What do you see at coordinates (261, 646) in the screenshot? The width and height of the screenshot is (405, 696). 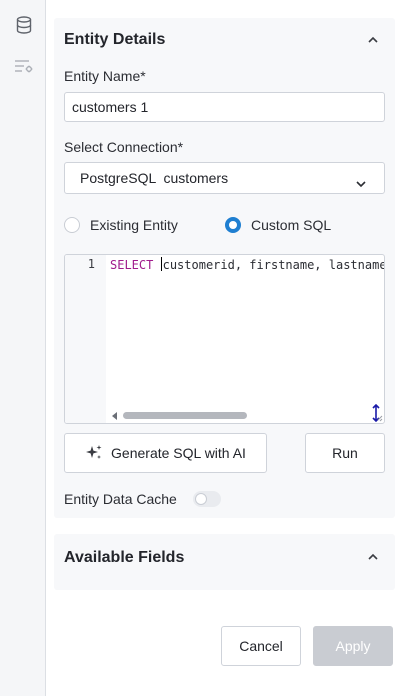 I see `cancel-button: Cancel` at bounding box center [261, 646].